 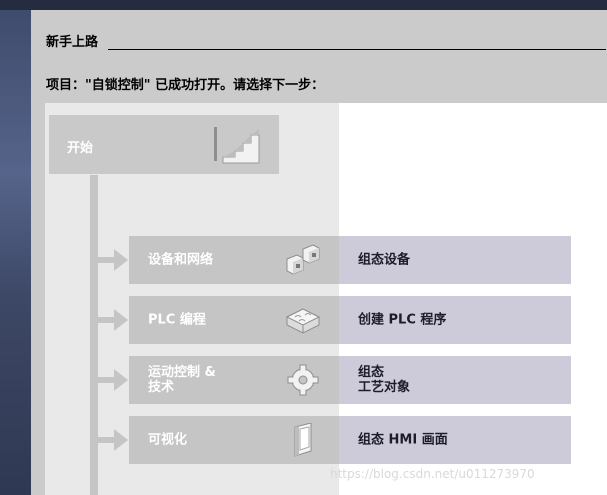 I want to click on create-plc-program-button: 创建 PLC 程序, so click(x=455, y=320).